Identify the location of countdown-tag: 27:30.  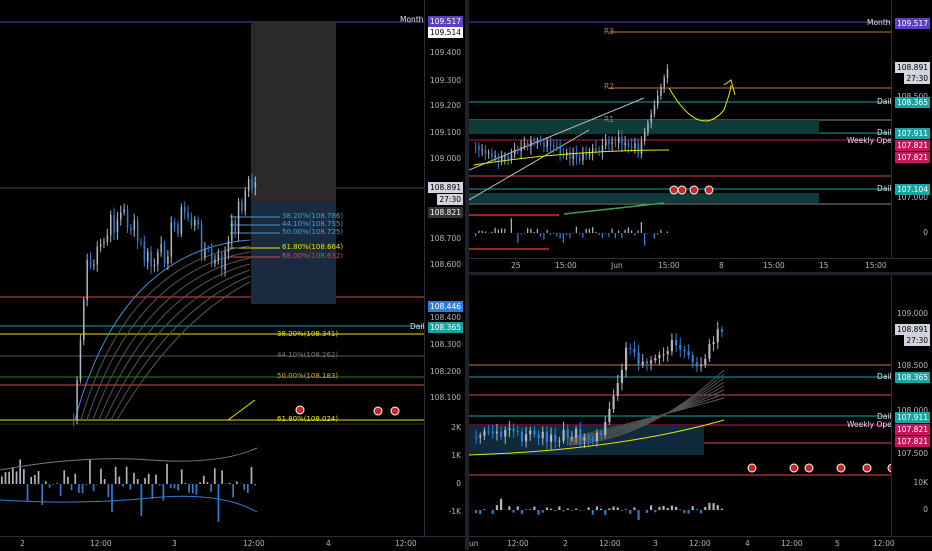
(450, 199).